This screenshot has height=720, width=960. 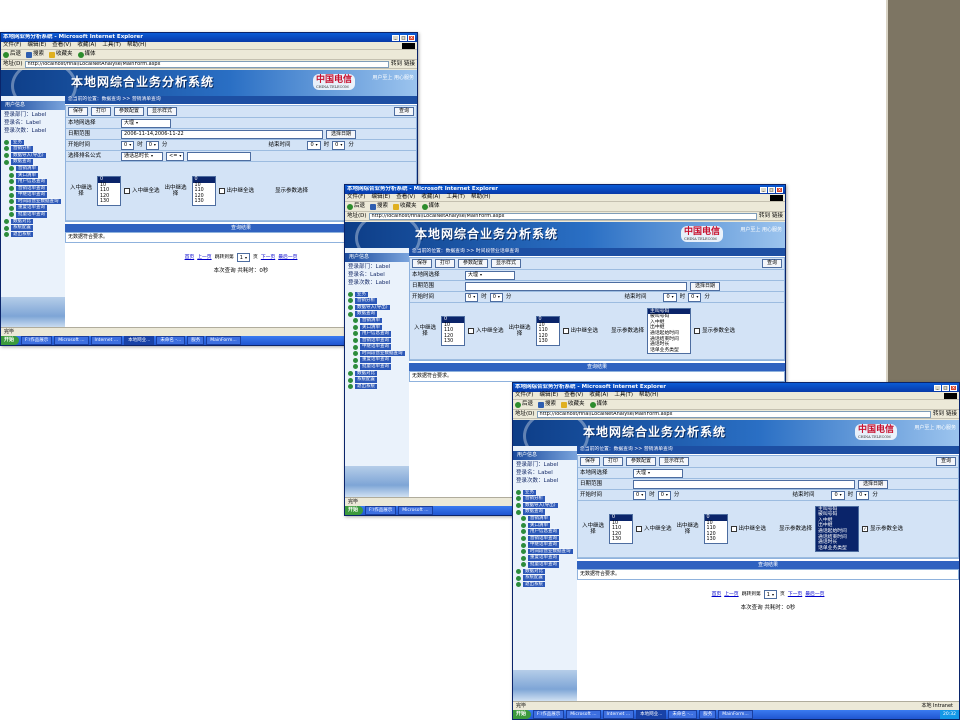 I want to click on nav-item: 业务, so click(x=378, y=294).